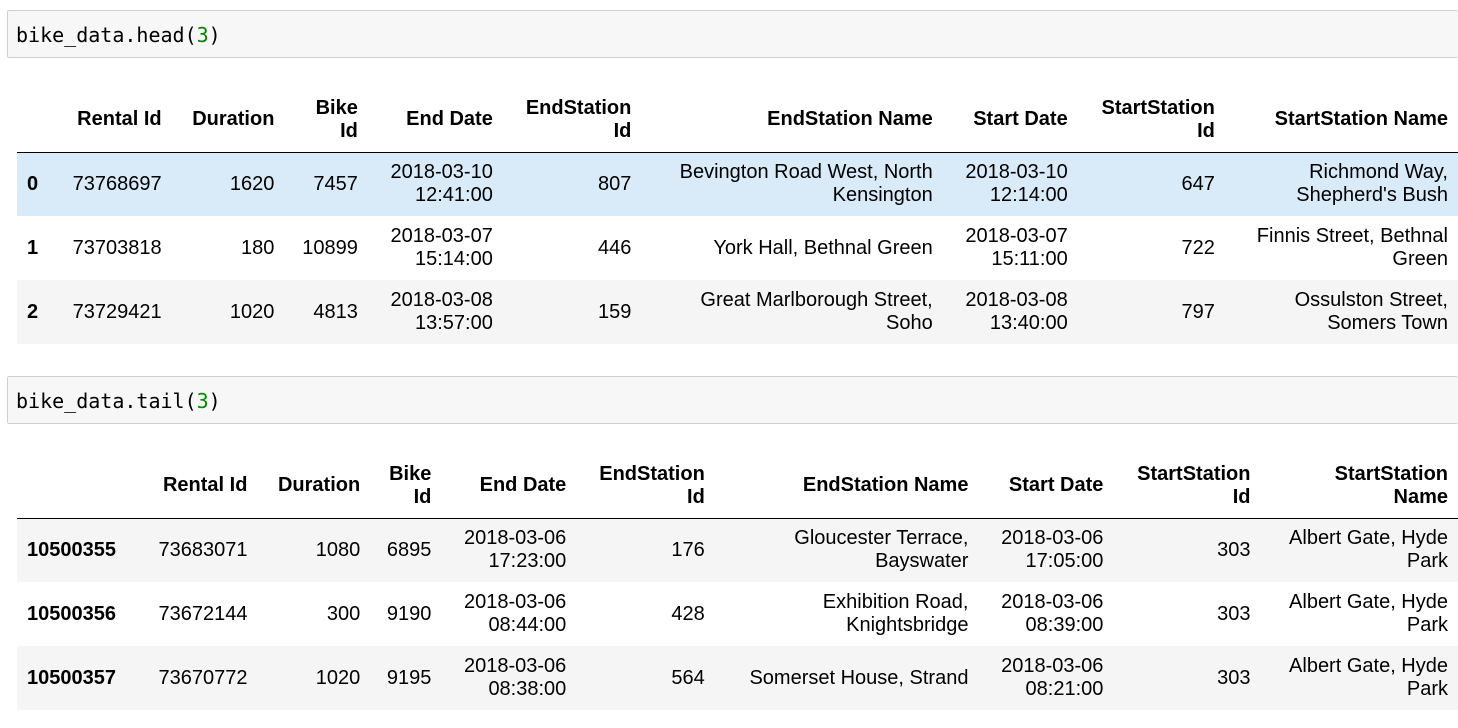  I want to click on start-station-id-cell: 647, so click(1151, 184).